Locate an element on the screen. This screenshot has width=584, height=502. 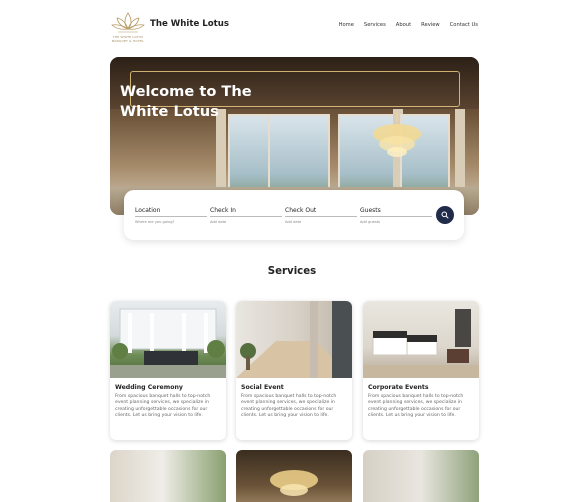
check-out-field: Check Out Add date is located at coordinates (321, 215).